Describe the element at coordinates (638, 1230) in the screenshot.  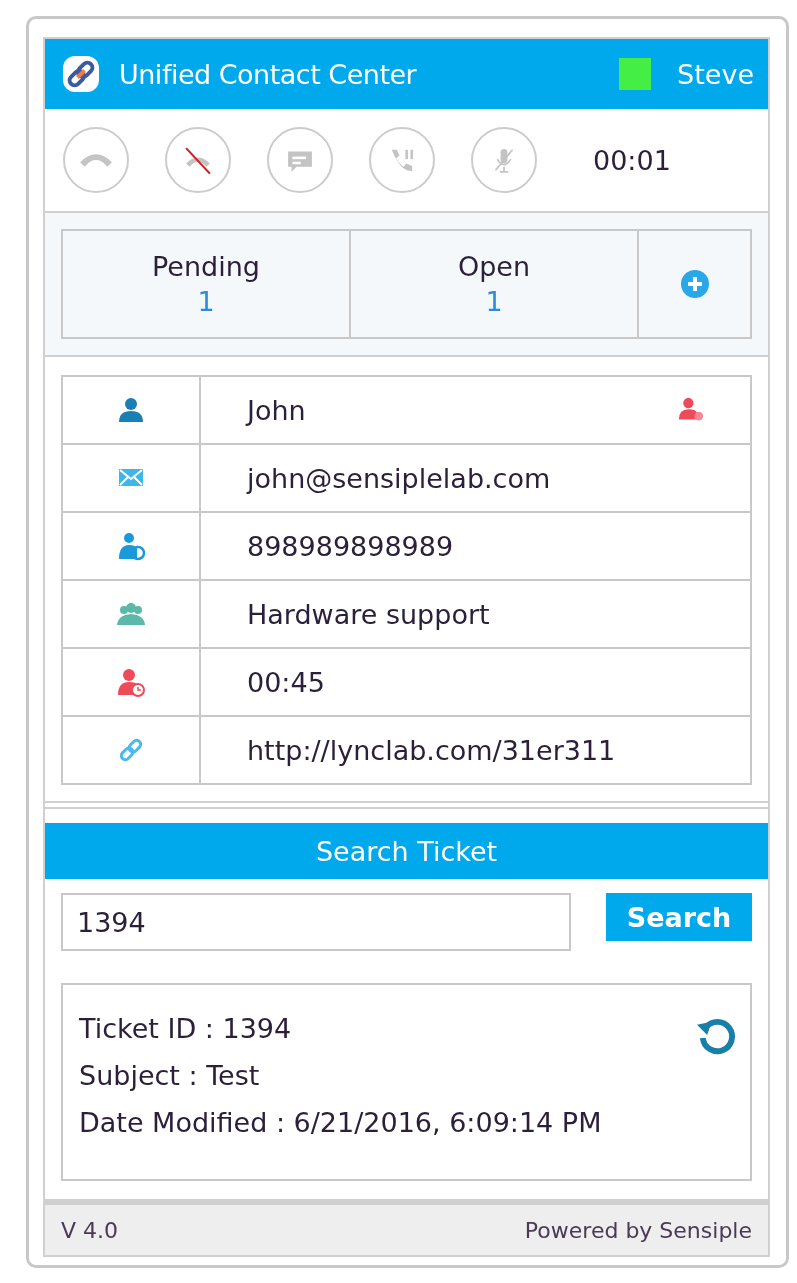
I see `powered-by-label: Powered by Sensiple` at that location.